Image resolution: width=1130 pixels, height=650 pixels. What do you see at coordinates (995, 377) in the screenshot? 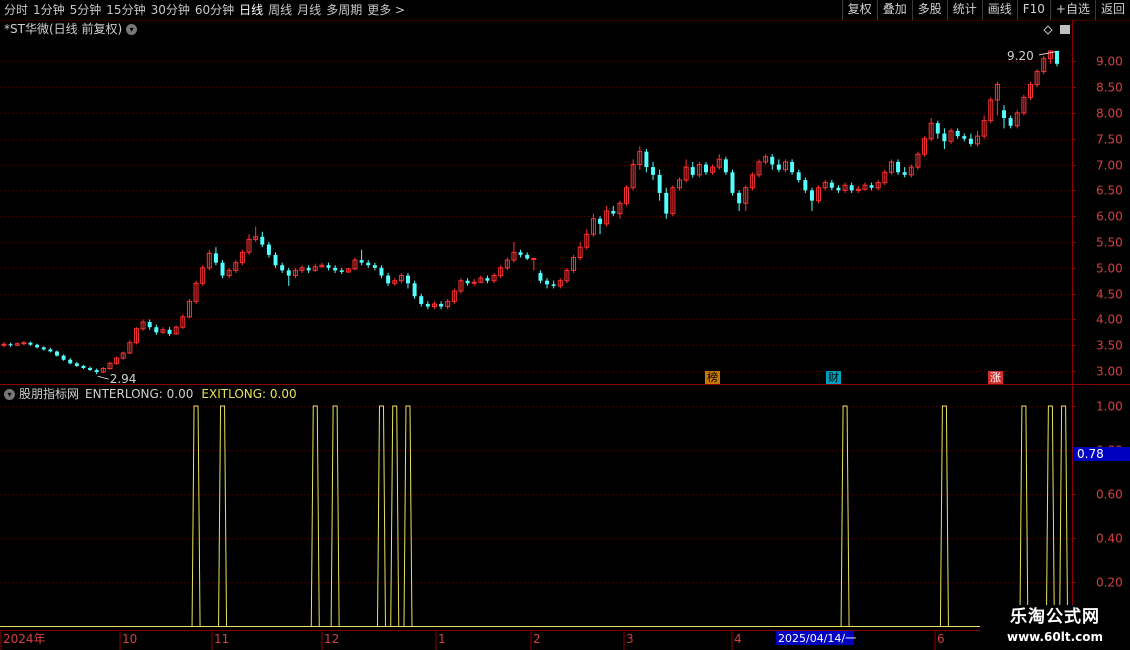
I see `tag-zhang: 涨` at bounding box center [995, 377].